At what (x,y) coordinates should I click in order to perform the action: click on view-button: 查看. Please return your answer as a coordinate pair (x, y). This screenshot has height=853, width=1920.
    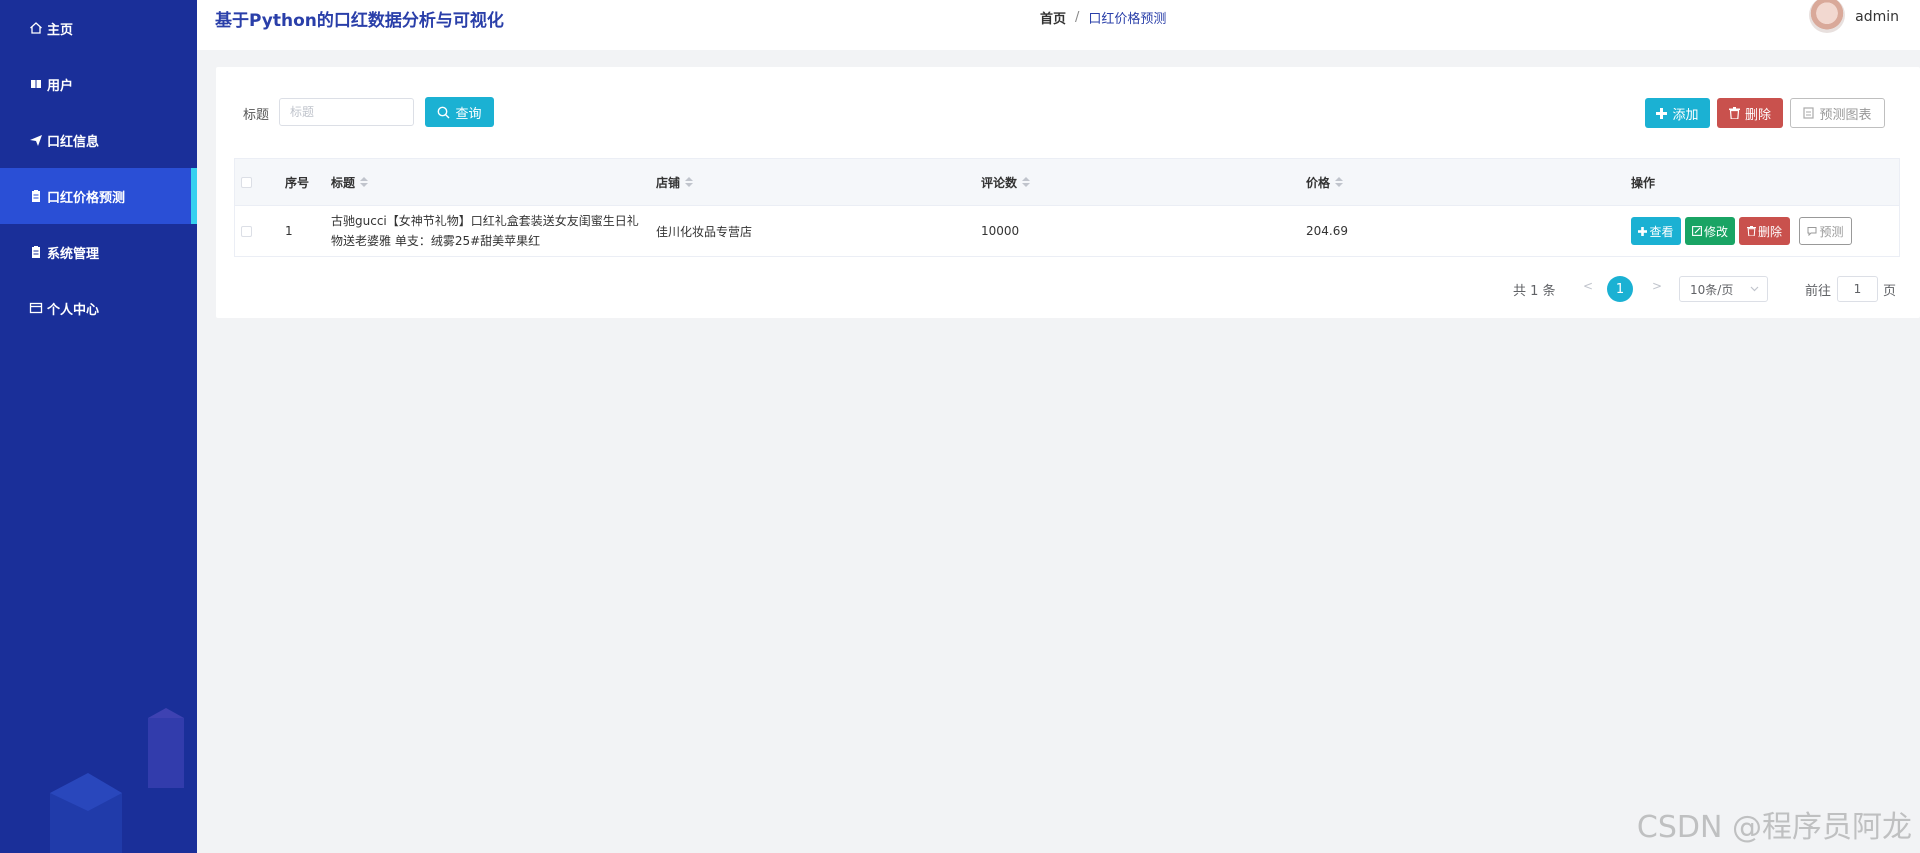
    Looking at the image, I should click on (1656, 231).